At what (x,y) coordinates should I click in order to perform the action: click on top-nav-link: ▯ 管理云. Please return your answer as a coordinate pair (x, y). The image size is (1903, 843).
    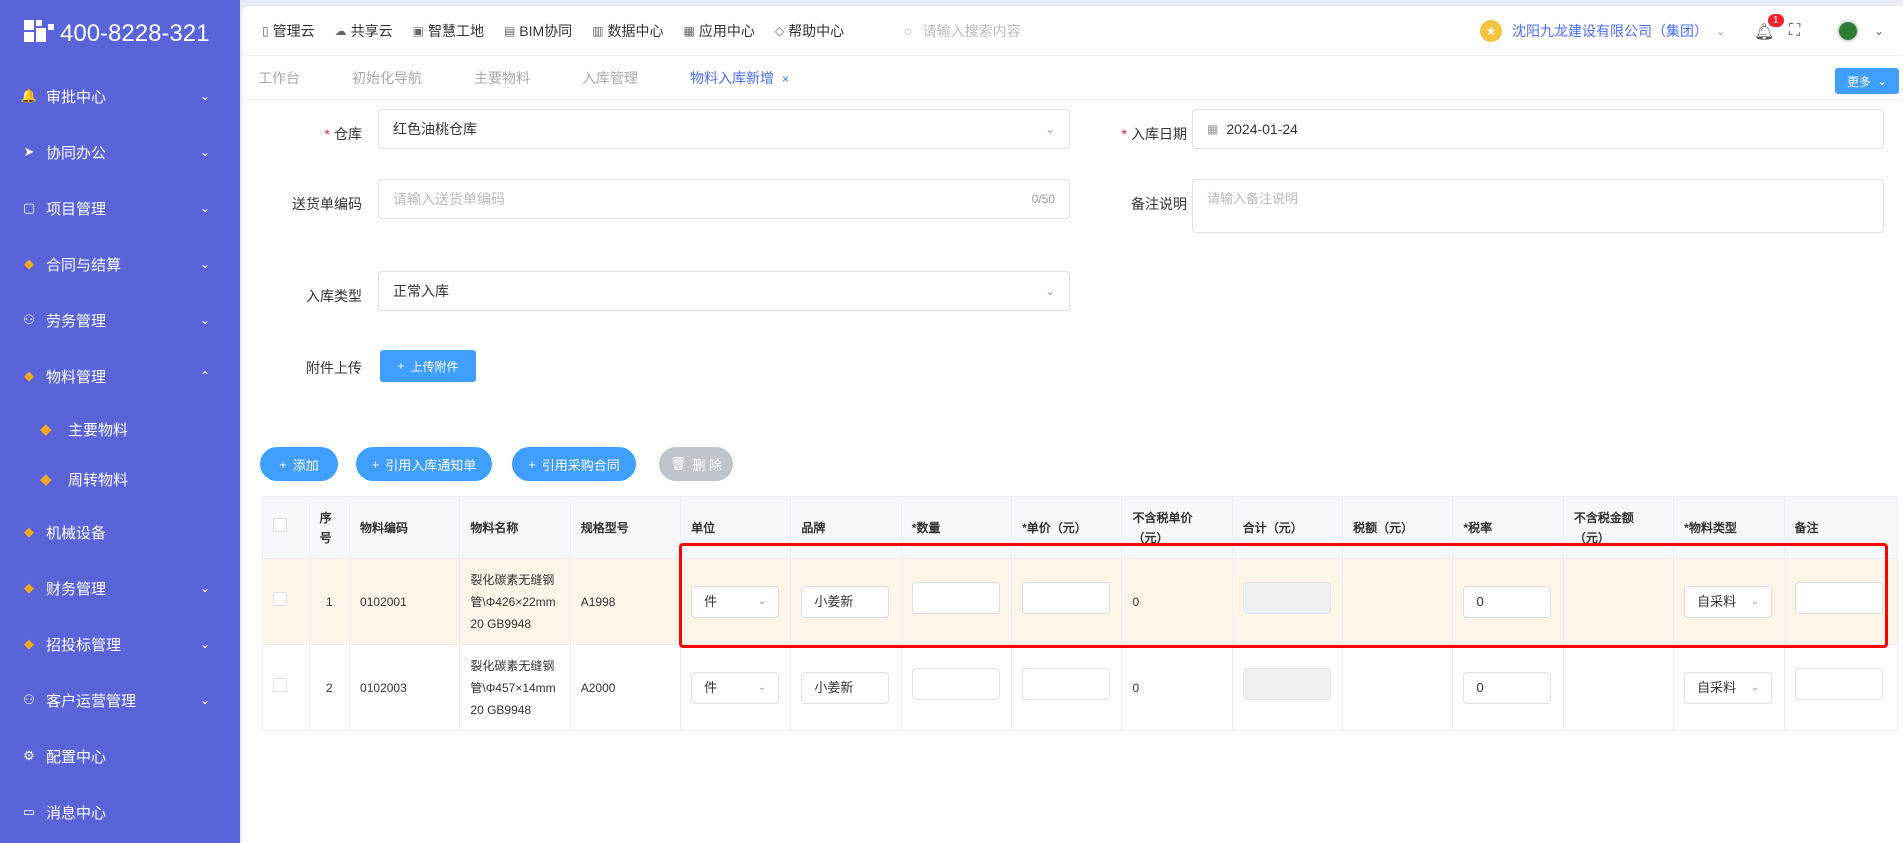
    Looking at the image, I should click on (288, 31).